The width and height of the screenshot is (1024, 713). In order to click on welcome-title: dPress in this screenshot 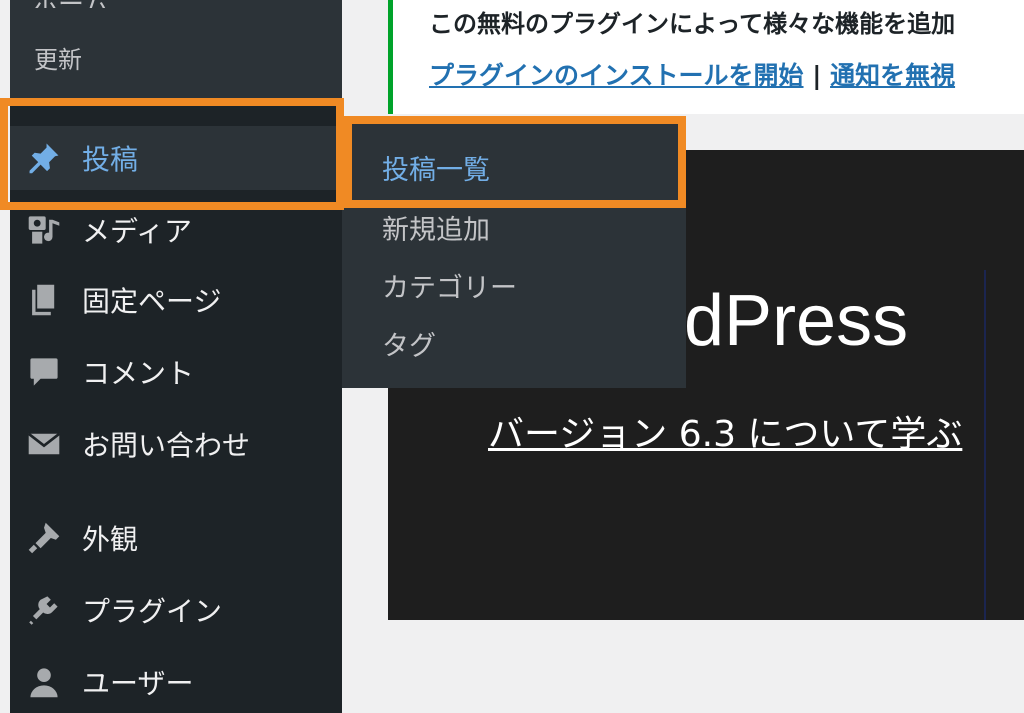, I will do `click(796, 321)`.